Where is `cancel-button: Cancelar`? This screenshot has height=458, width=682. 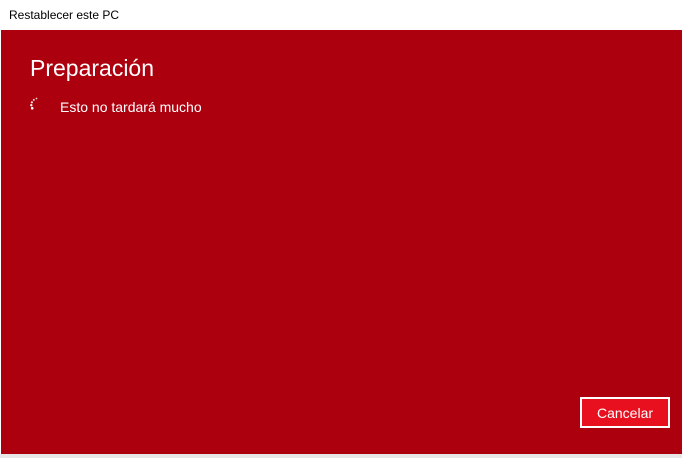
cancel-button: Cancelar is located at coordinates (625, 412).